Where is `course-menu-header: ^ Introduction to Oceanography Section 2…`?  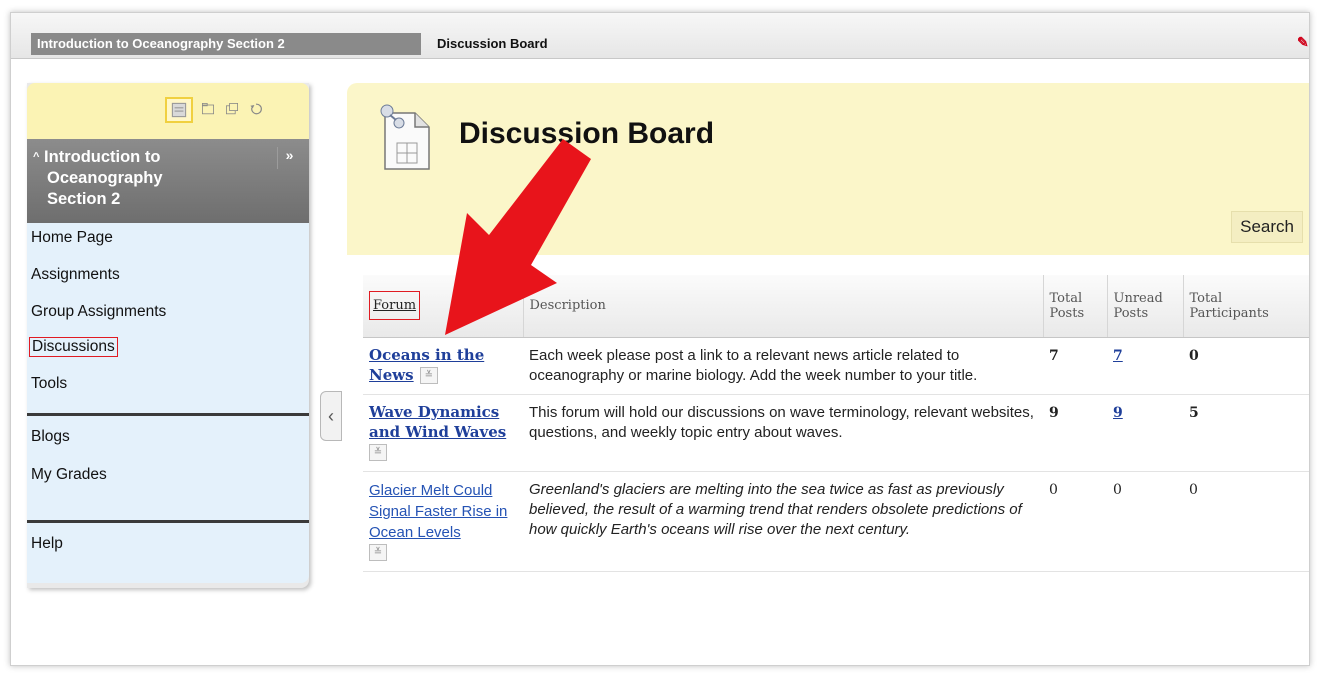
course-menu-header: ^ Introduction to Oceanography Section 2… is located at coordinates (168, 181).